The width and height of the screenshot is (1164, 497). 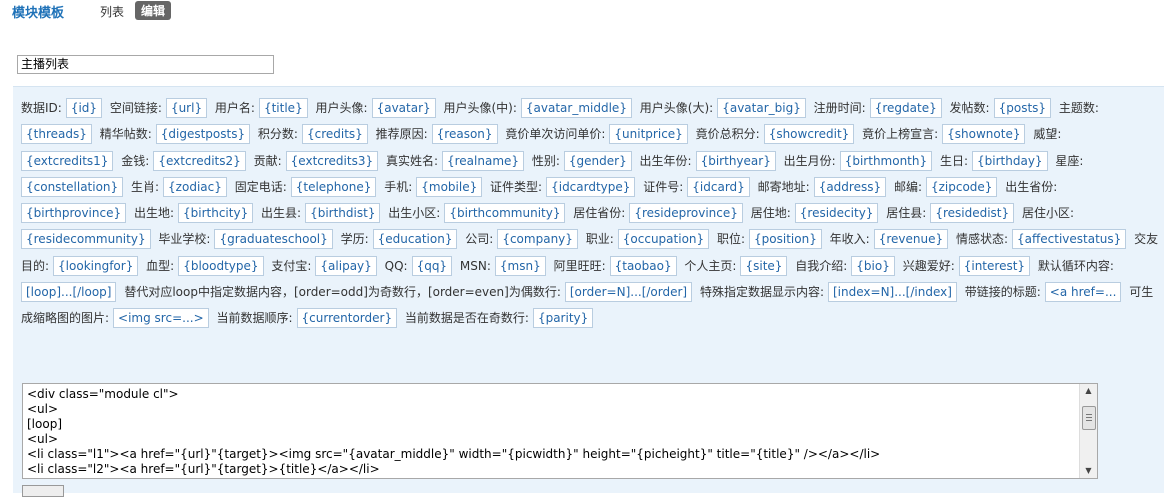 What do you see at coordinates (334, 134) in the screenshot?
I see `field-insert-tag: {credits}` at bounding box center [334, 134].